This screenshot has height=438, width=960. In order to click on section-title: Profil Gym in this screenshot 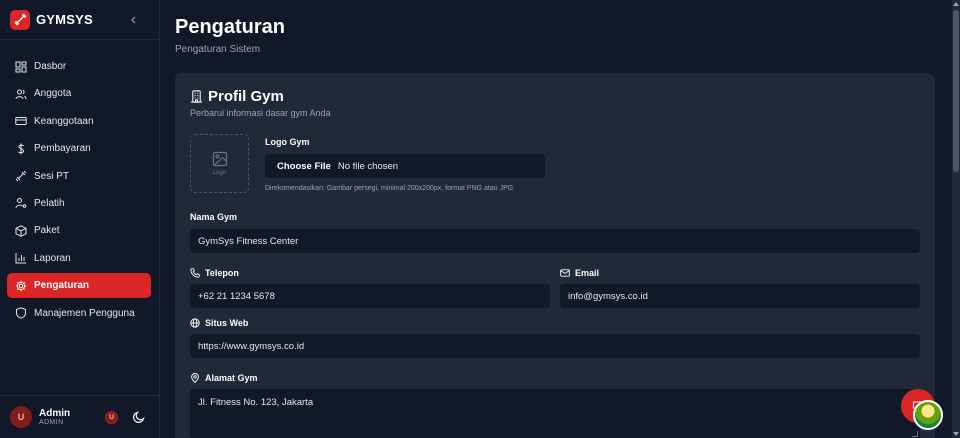, I will do `click(237, 96)`.